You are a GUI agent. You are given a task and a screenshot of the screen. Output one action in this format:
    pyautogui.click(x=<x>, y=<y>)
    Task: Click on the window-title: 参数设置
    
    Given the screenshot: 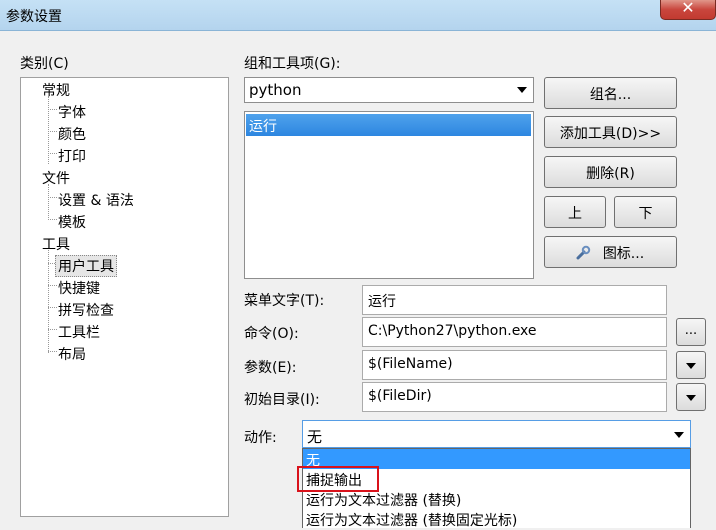 What is the action you would take?
    pyautogui.click(x=34, y=17)
    